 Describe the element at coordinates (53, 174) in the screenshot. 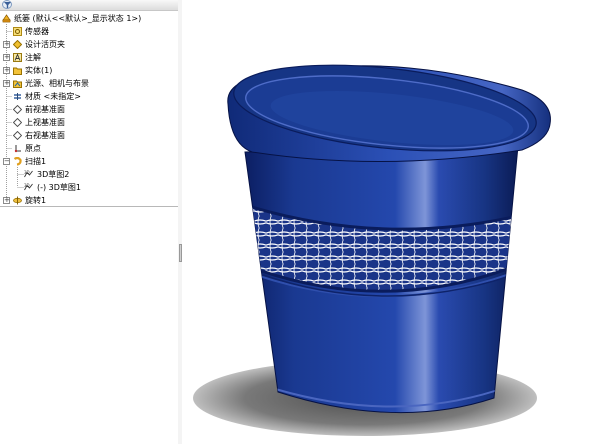

I see `tree-item-3dsketch2-label: 3D草图2` at that location.